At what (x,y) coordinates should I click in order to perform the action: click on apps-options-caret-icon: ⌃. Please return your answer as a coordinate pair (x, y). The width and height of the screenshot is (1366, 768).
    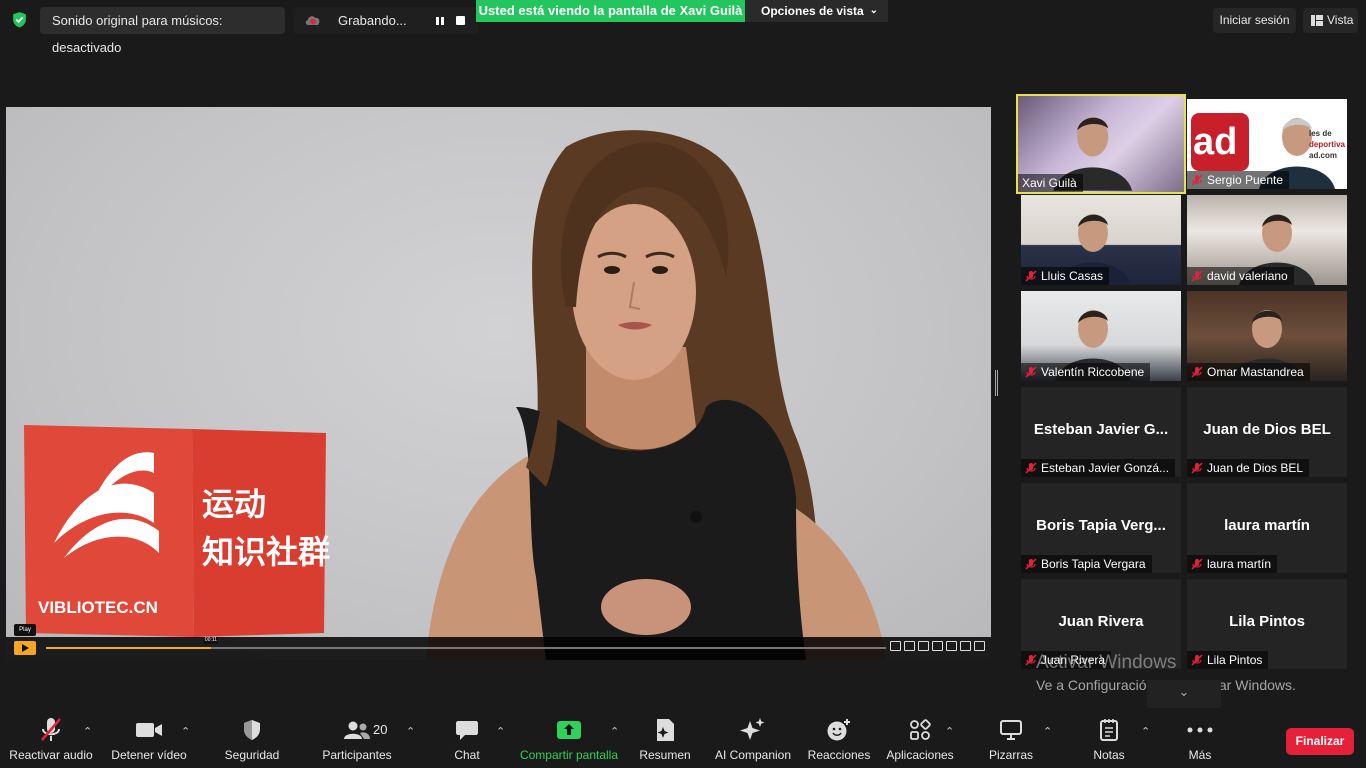
    Looking at the image, I should click on (949, 731).